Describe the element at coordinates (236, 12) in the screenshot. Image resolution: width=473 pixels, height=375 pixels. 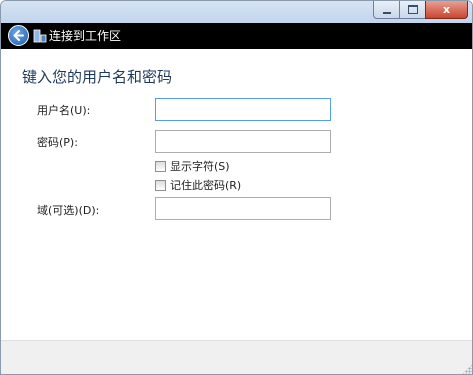
I see `title-bar: x` at that location.